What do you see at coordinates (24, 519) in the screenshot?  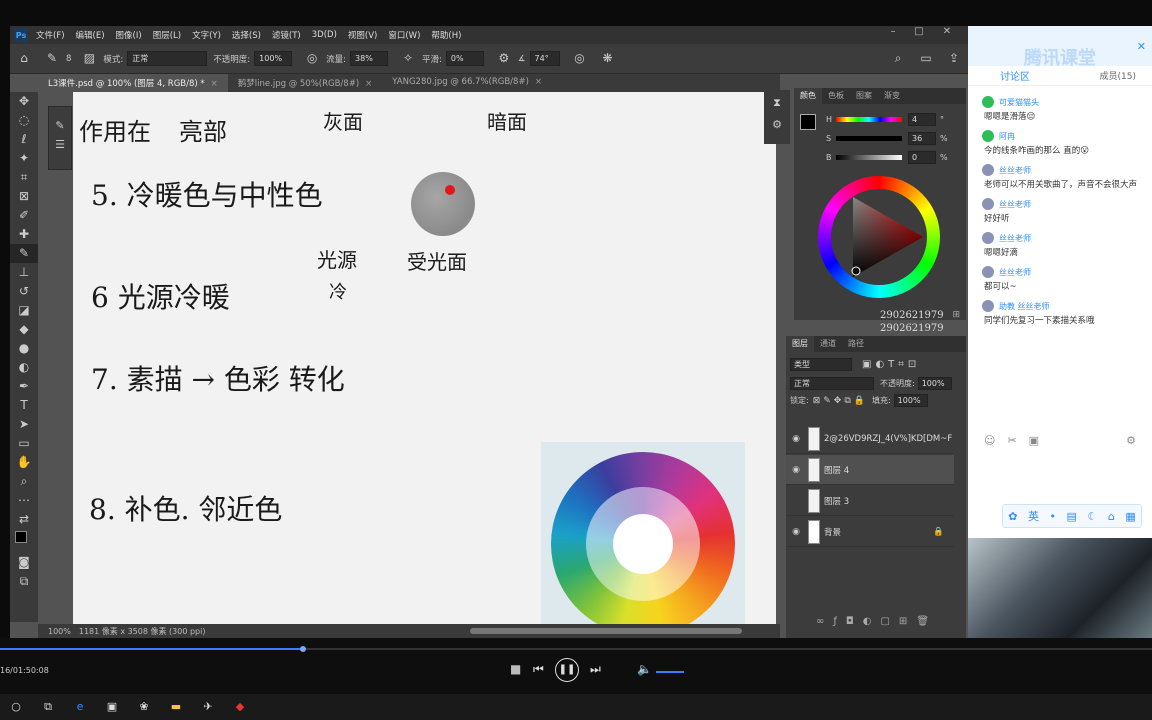 I see `swap-colors-icon: ⇄` at bounding box center [24, 519].